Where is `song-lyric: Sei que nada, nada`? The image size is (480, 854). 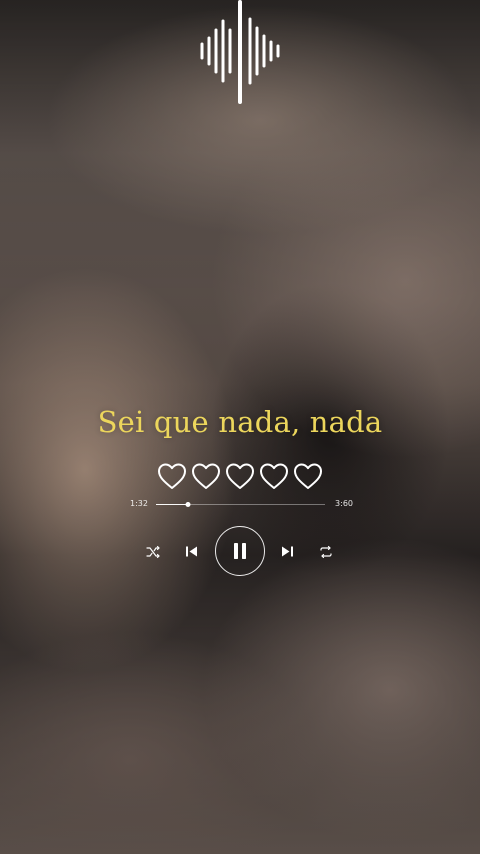
song-lyric: Sei que nada, nada is located at coordinates (240, 422).